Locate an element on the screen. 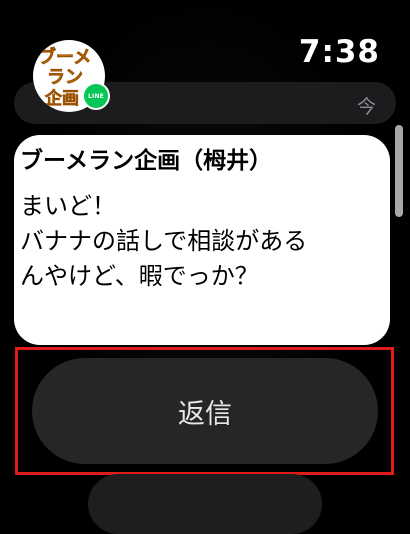 The width and height of the screenshot is (410, 534). next-action-button is located at coordinates (205, 504).